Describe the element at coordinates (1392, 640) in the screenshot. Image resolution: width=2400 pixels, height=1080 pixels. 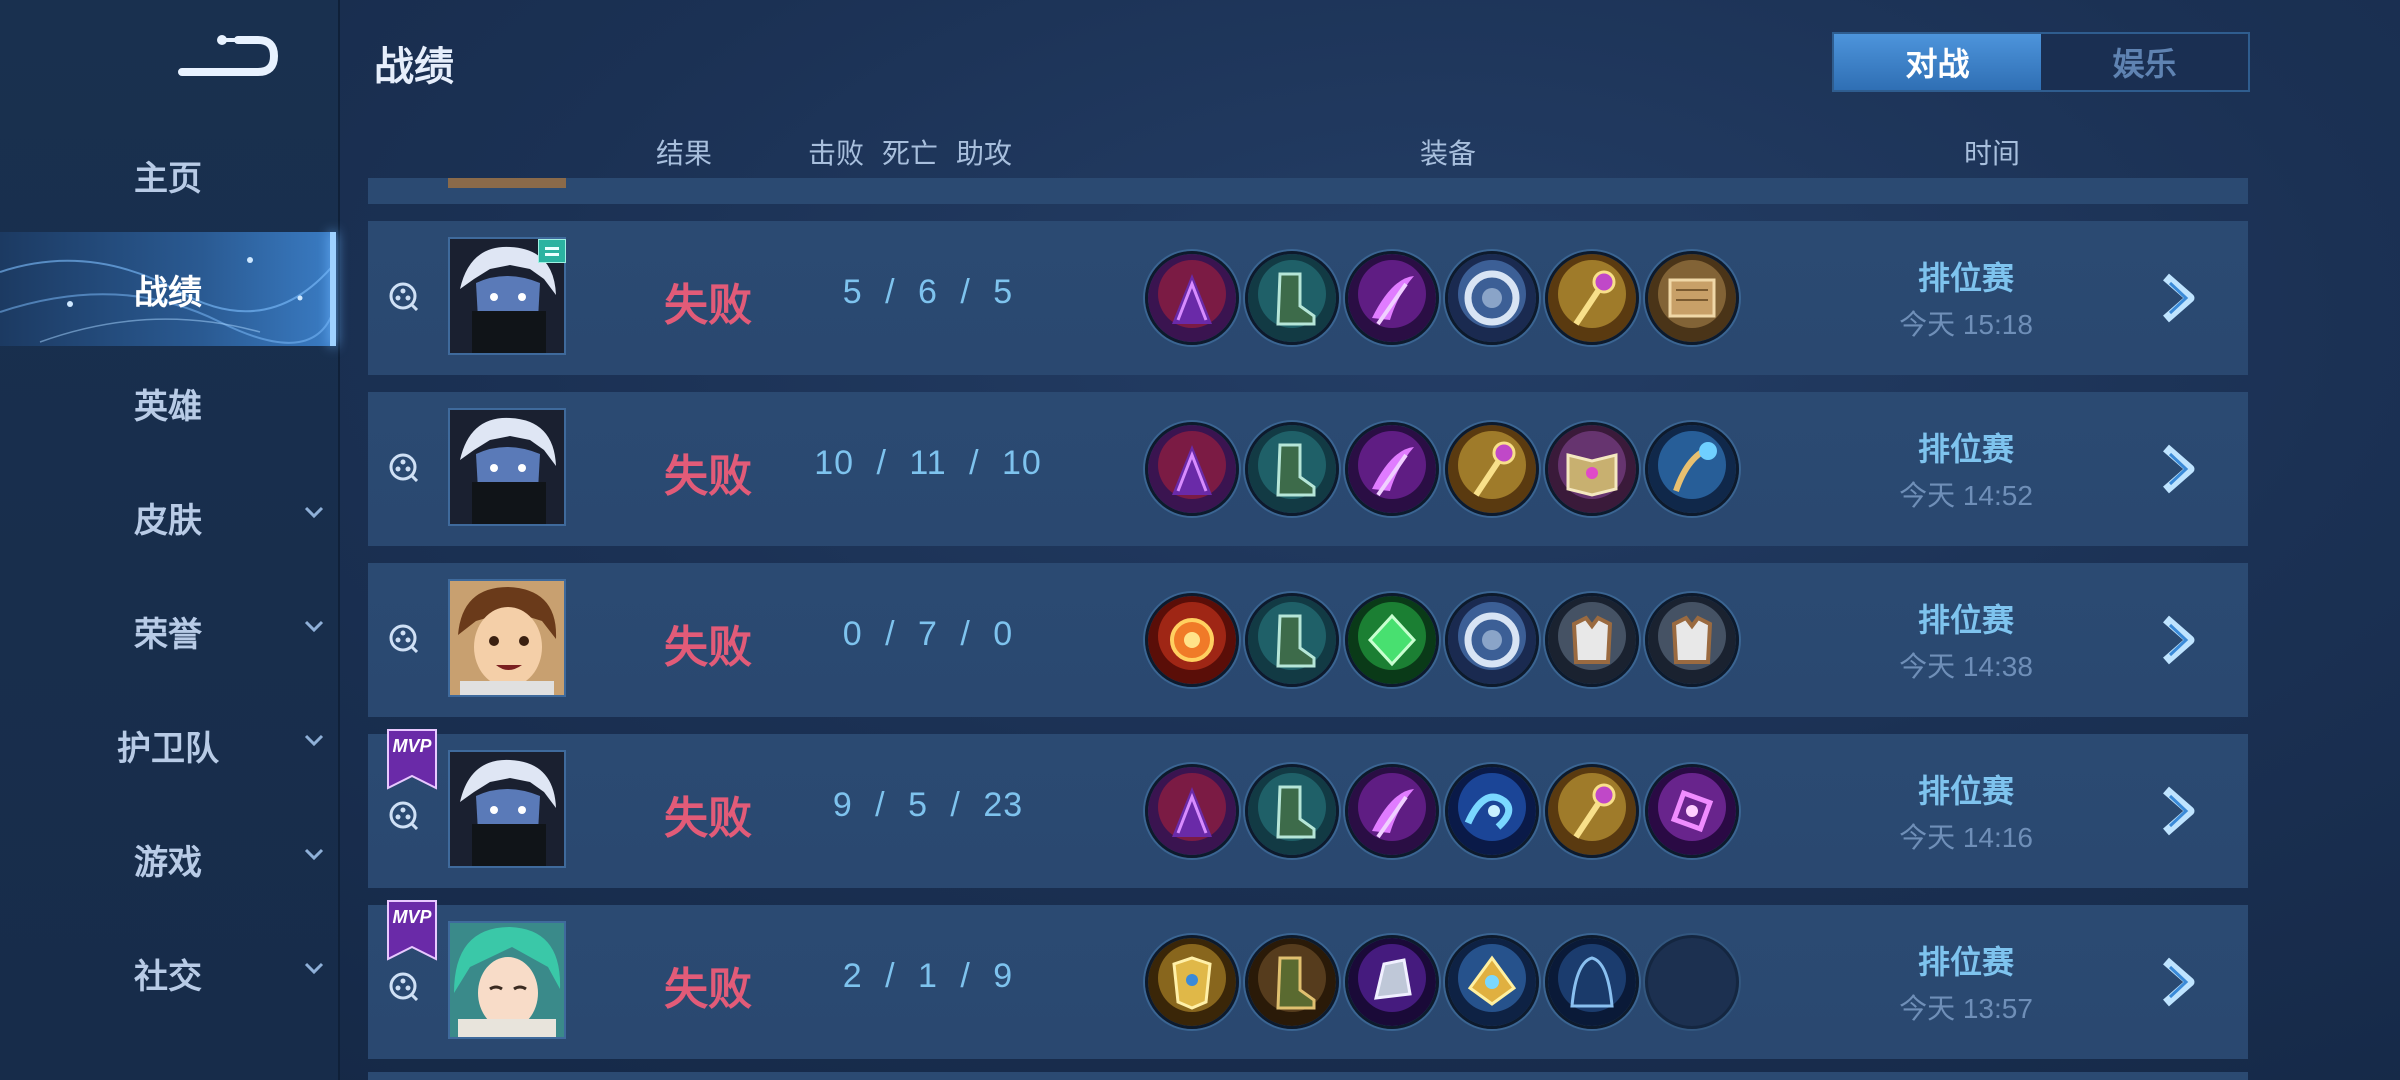
I see `green-gem-item-icon` at that location.